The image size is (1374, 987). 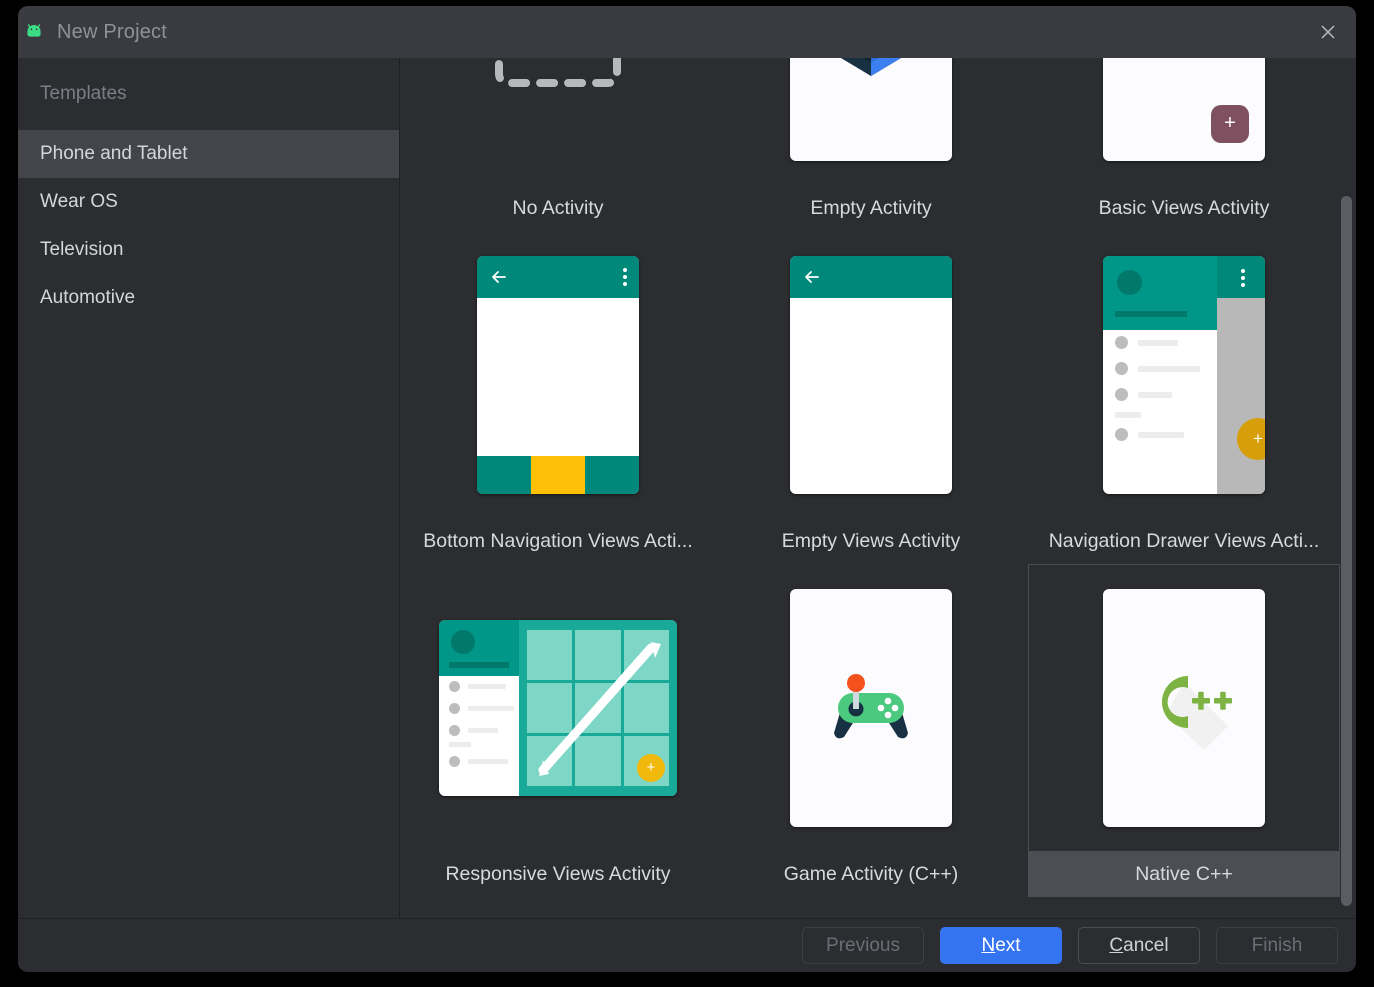 I want to click on phone-navigation-drawer-icon: +, so click(x=1184, y=374).